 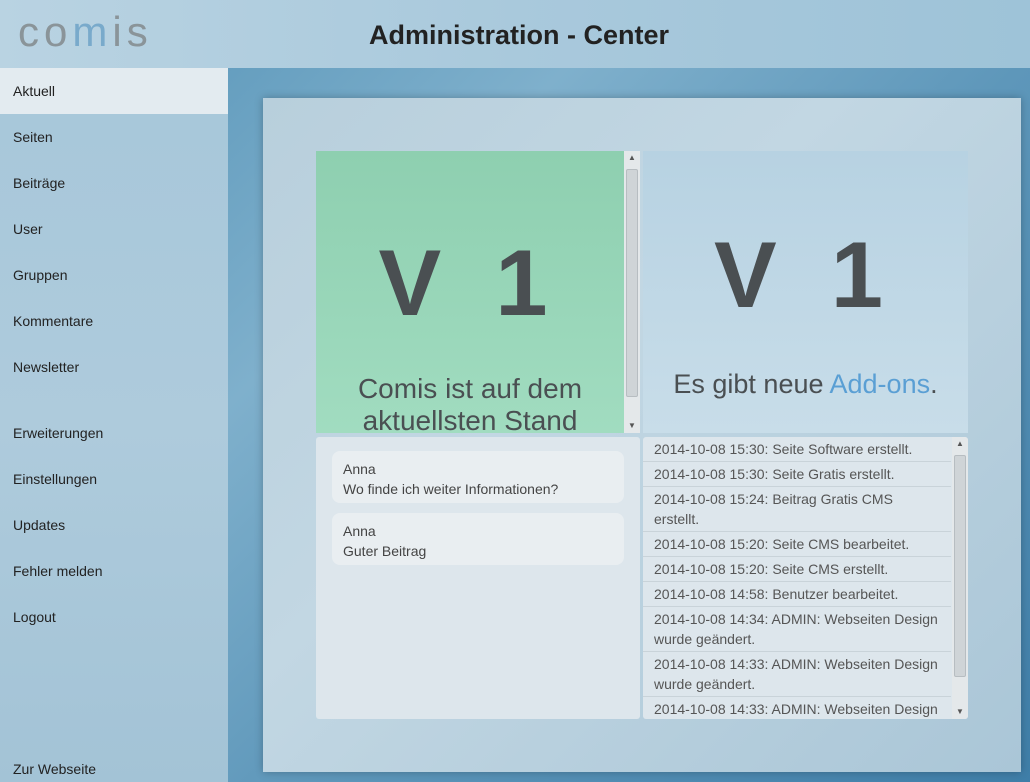 I want to click on activity-log-scrollbar: ▲ ▼, so click(x=960, y=578).